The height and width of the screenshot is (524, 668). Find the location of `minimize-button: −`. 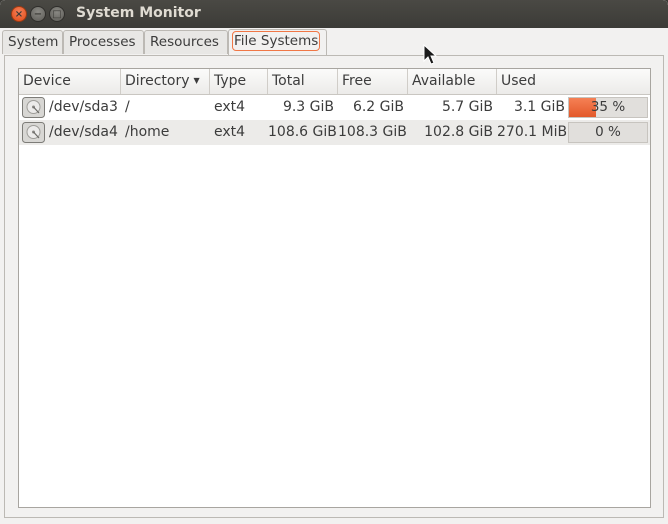

minimize-button: − is located at coordinates (38, 14).